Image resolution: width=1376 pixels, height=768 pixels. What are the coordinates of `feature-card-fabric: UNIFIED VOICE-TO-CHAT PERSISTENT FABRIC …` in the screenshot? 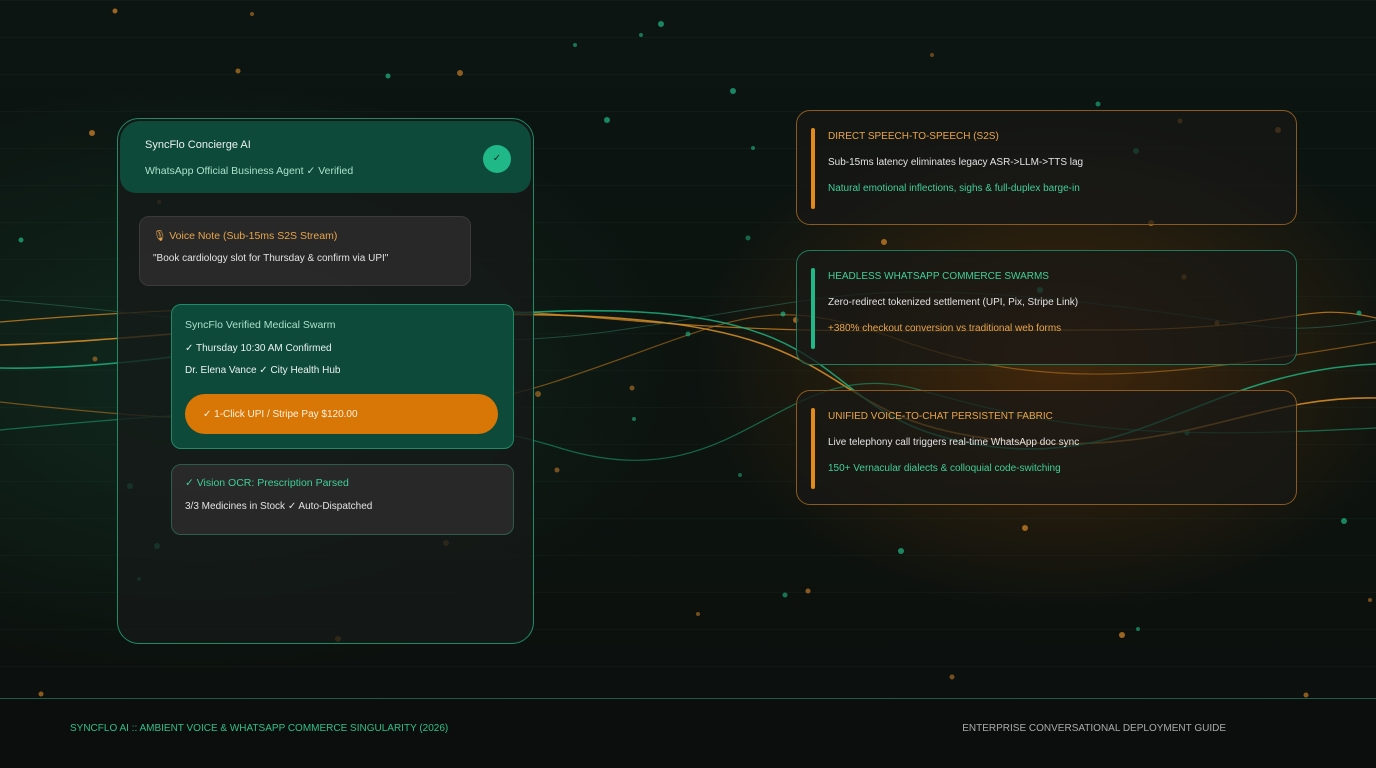 It's located at (1046, 447).